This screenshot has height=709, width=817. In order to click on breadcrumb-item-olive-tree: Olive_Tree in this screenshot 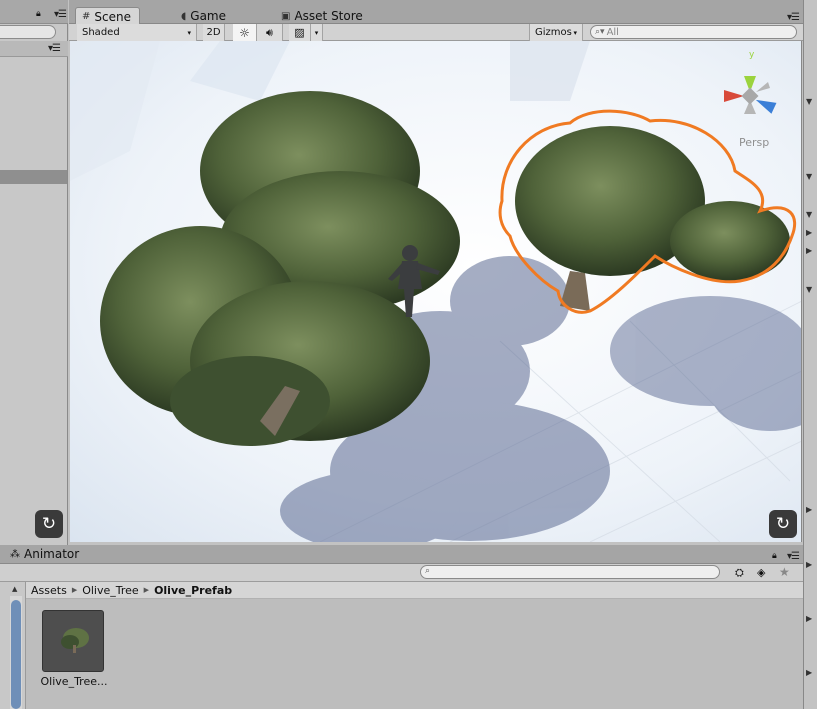, I will do `click(110, 590)`.